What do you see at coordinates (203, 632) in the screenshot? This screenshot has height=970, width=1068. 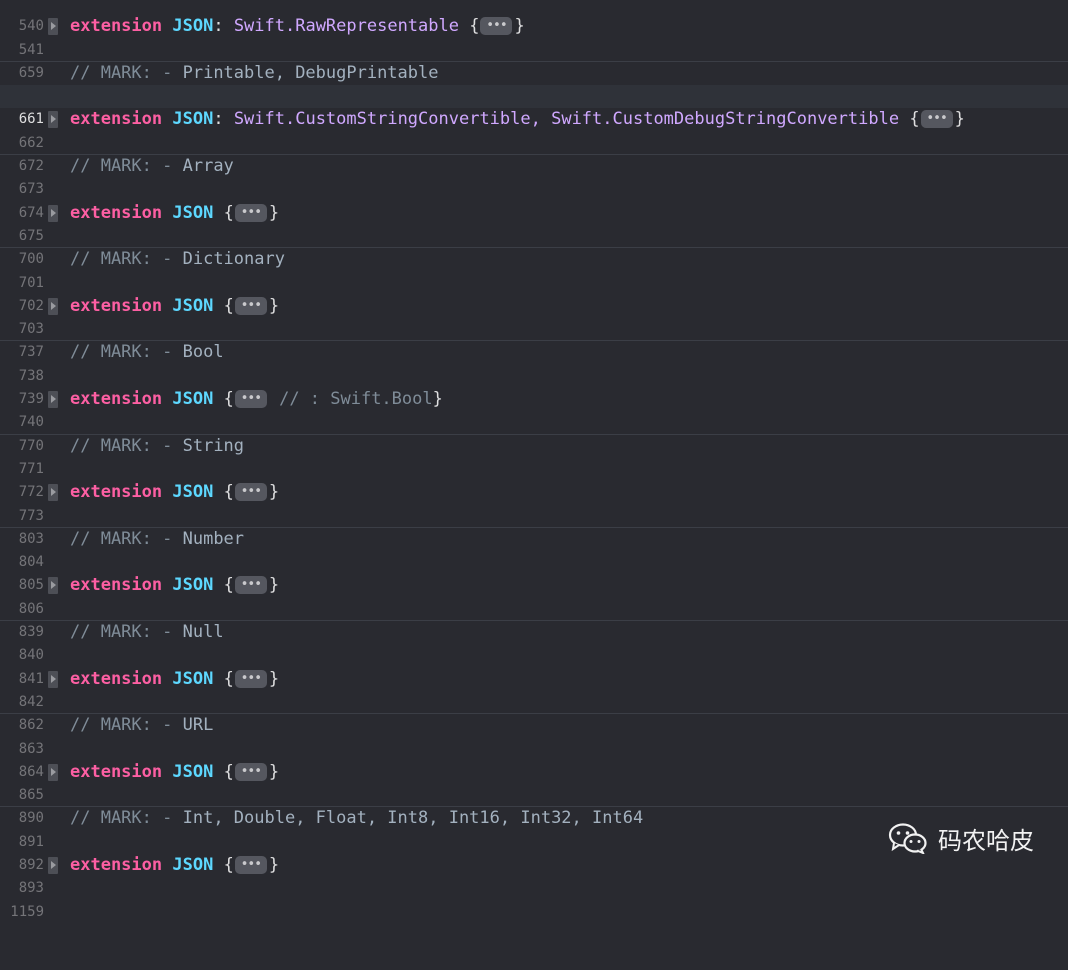 I see `mark-comment: Null` at bounding box center [203, 632].